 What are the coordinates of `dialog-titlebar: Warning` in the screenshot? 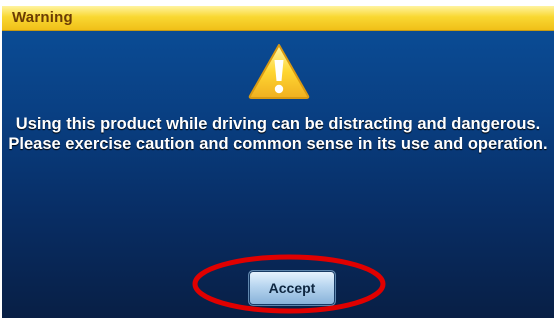 It's located at (278, 18).